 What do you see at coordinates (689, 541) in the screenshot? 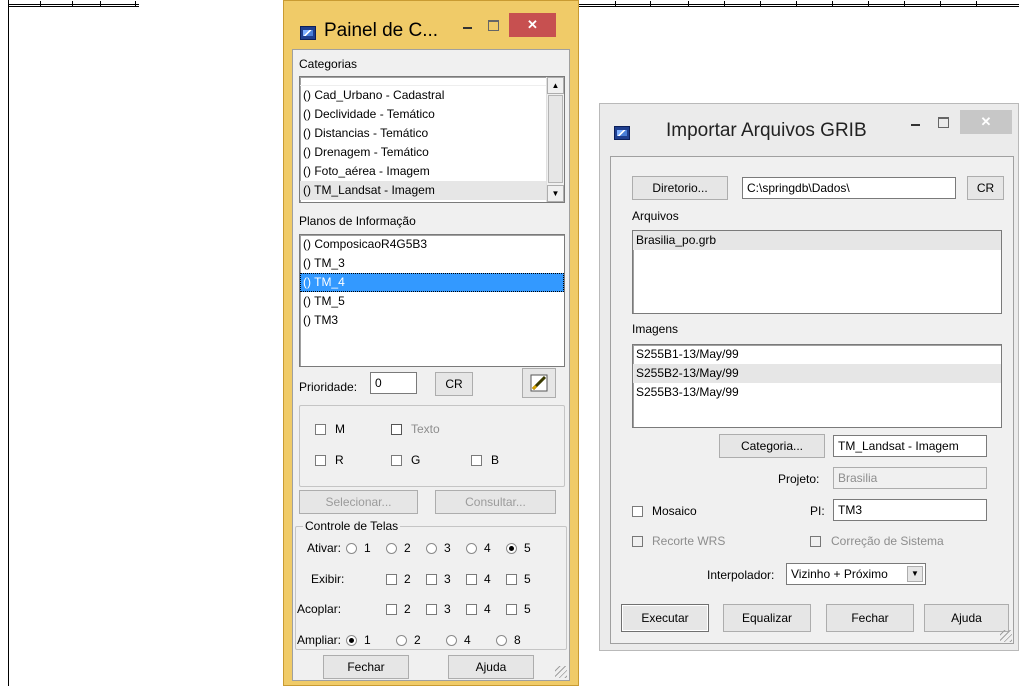
I see `recorte-wrs-label: Recorte WRS` at bounding box center [689, 541].